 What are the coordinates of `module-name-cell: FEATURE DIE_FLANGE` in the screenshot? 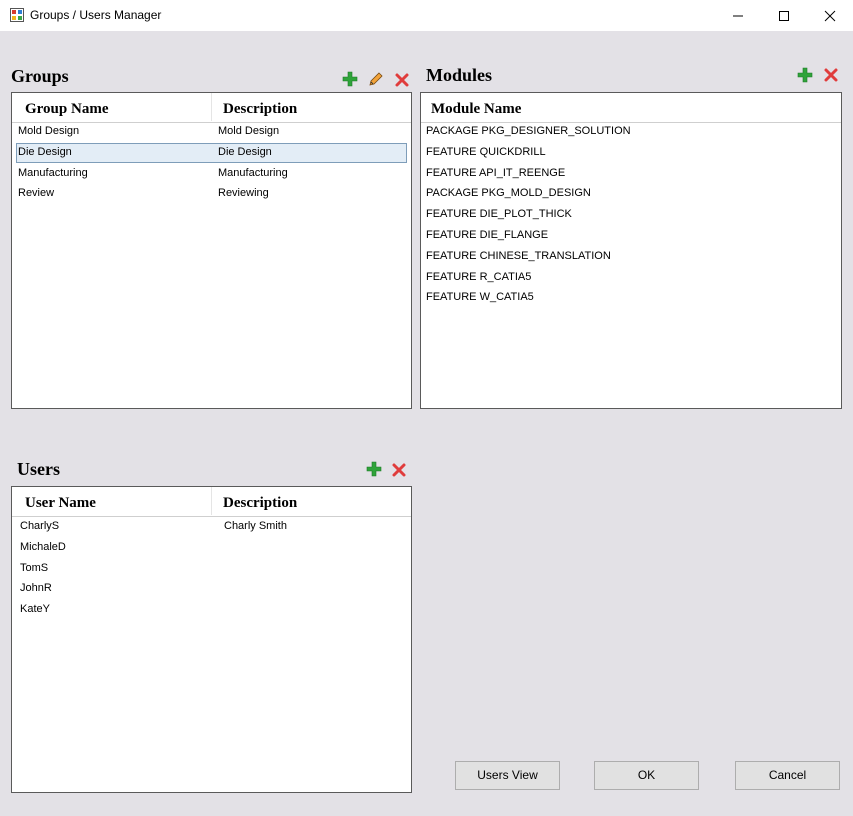 It's located at (487, 235).